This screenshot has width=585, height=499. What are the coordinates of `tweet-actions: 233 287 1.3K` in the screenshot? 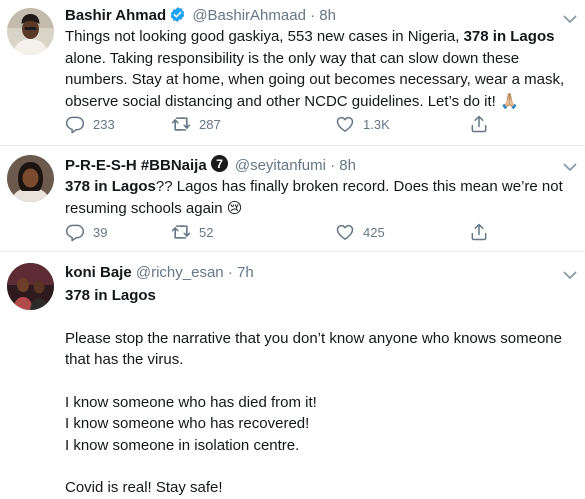 It's located at (285, 124).